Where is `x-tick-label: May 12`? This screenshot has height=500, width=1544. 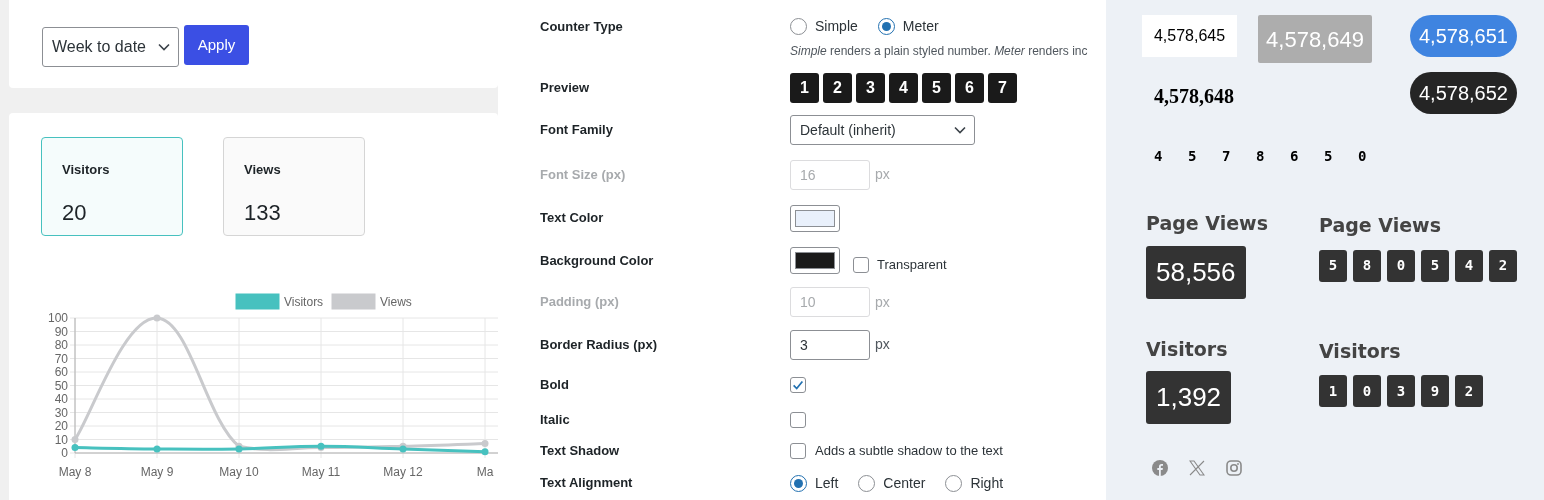 x-tick-label: May 12 is located at coordinates (403, 472).